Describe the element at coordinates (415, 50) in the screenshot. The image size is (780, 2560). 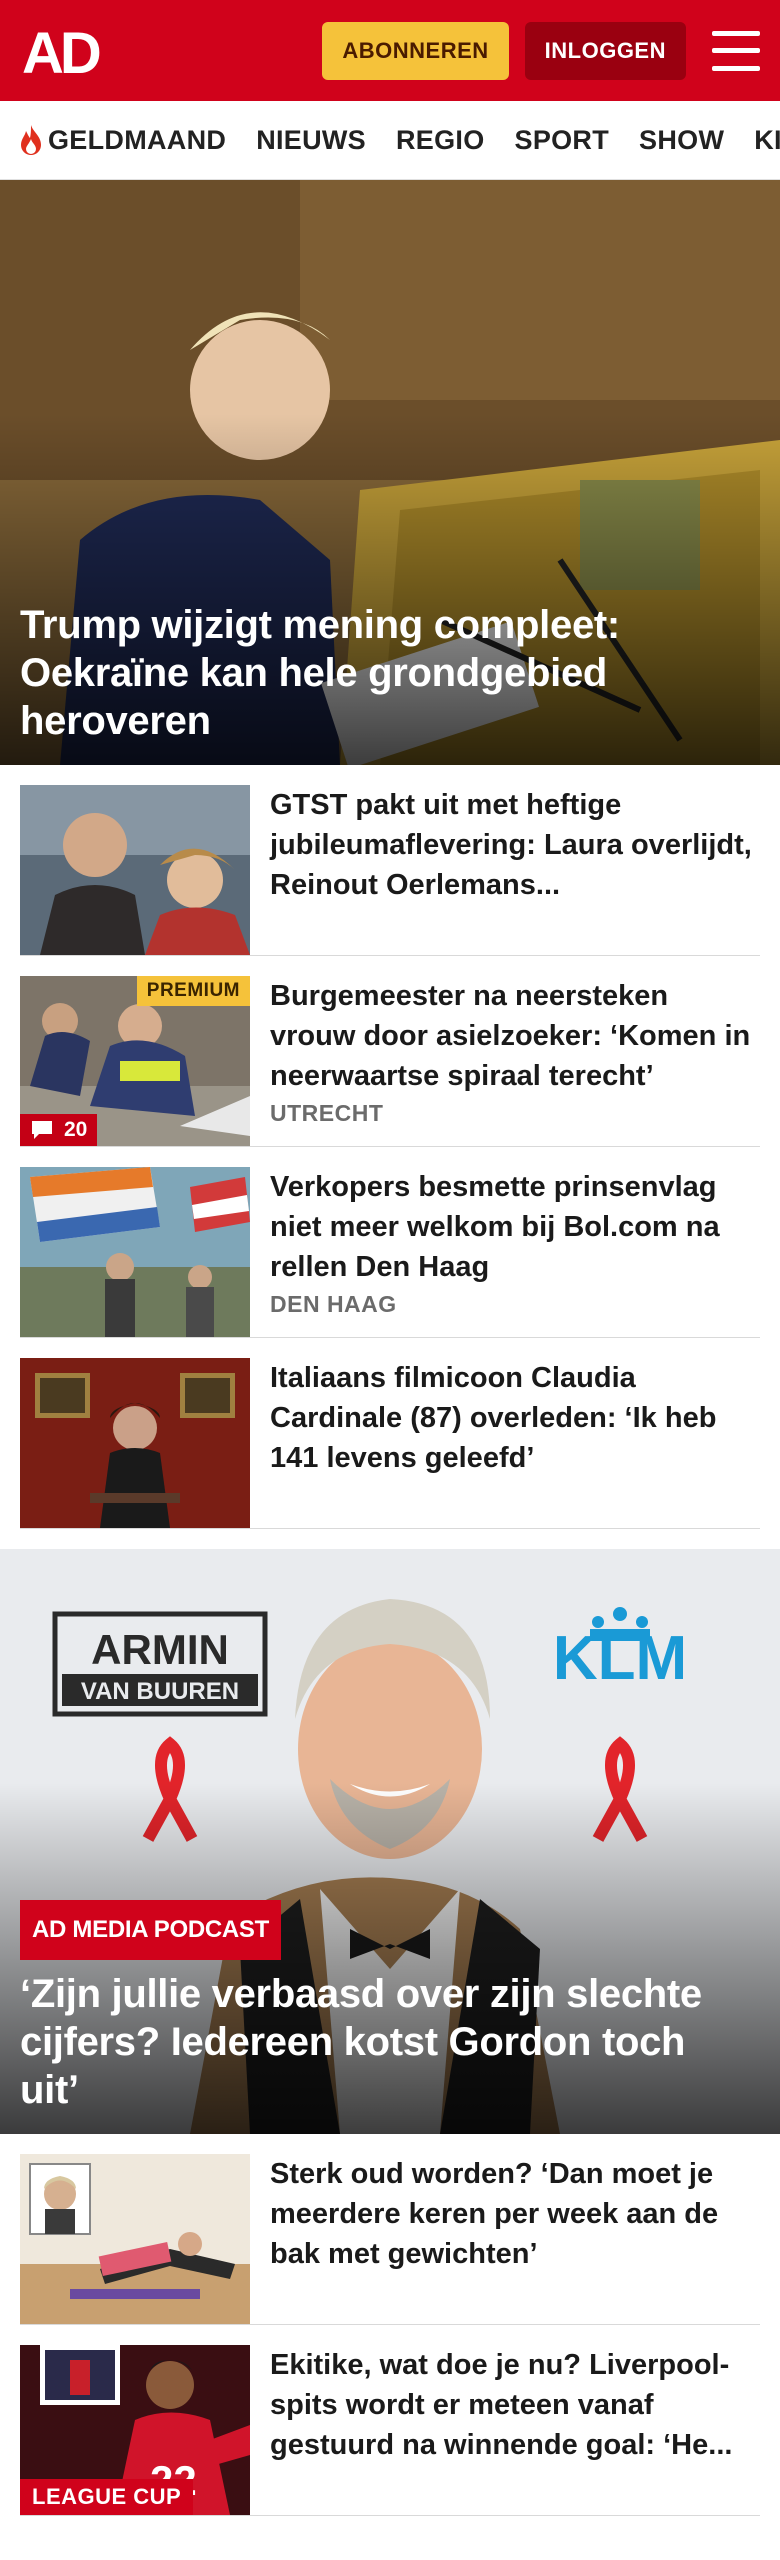
I see `subscribe-button: ABONNEREN` at that location.